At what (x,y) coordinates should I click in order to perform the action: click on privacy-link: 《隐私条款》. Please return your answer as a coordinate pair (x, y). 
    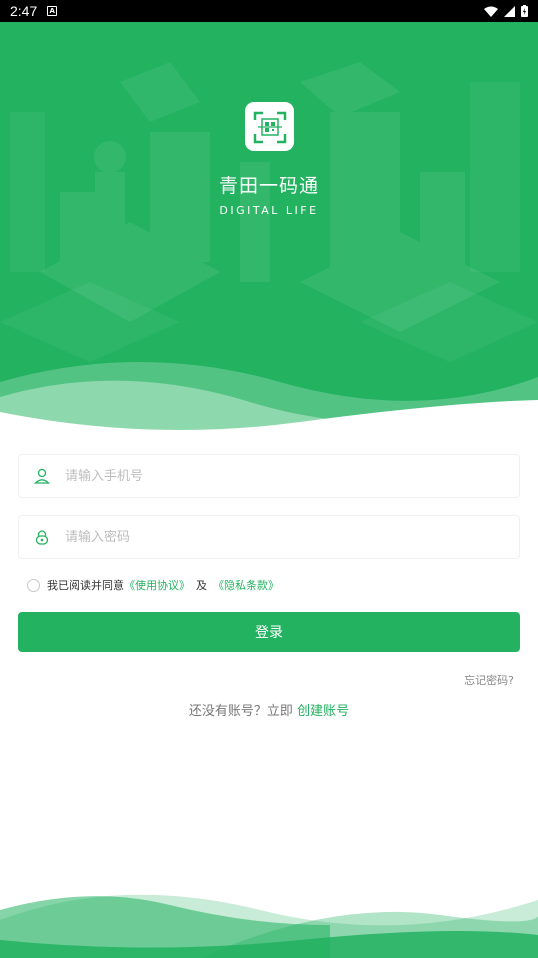
    Looking at the image, I should click on (246, 585).